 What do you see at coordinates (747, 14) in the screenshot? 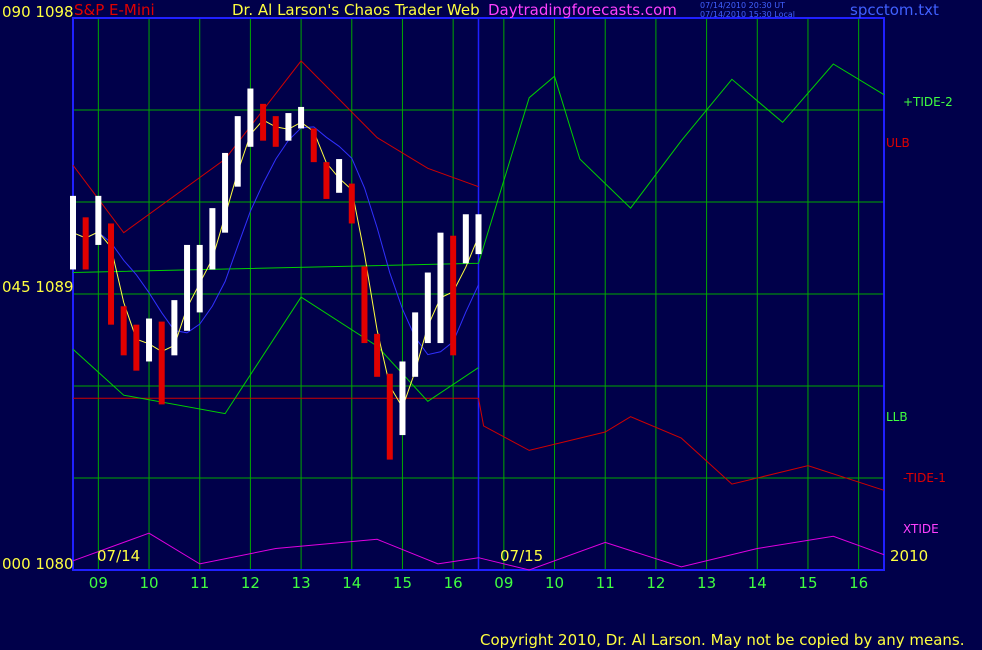
I see `time-local: 07/14/2010 15:30 Local` at bounding box center [747, 14].